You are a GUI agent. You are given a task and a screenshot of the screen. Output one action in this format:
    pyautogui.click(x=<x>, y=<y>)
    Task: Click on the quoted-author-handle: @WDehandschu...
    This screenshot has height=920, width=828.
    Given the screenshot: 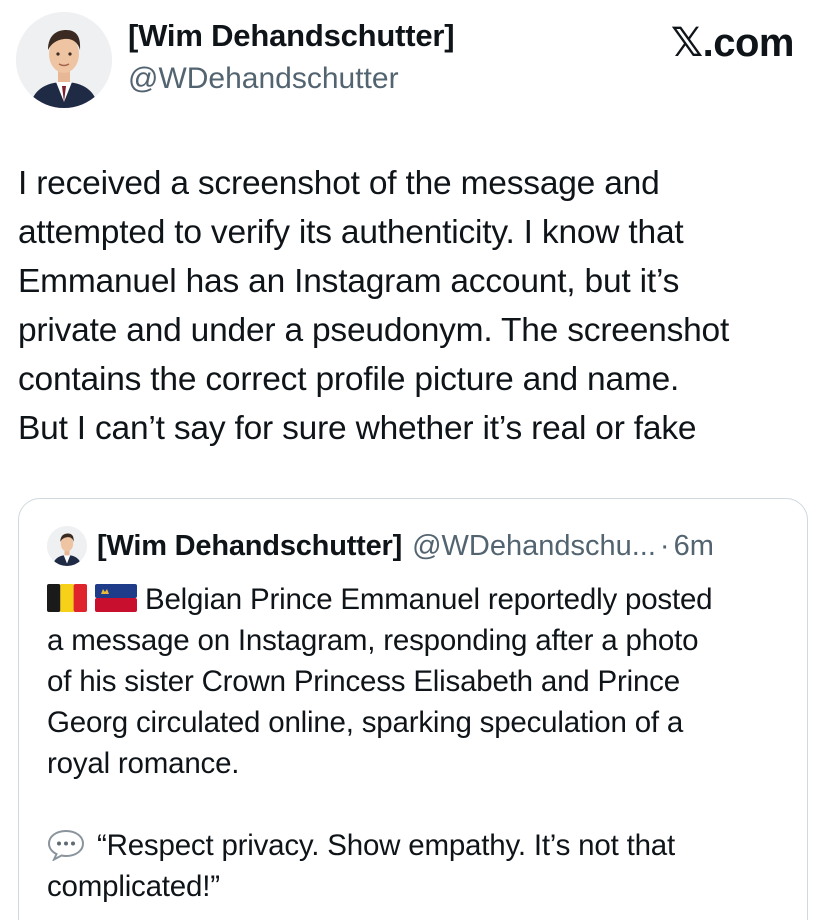 What is the action you would take?
    pyautogui.click(x=534, y=546)
    